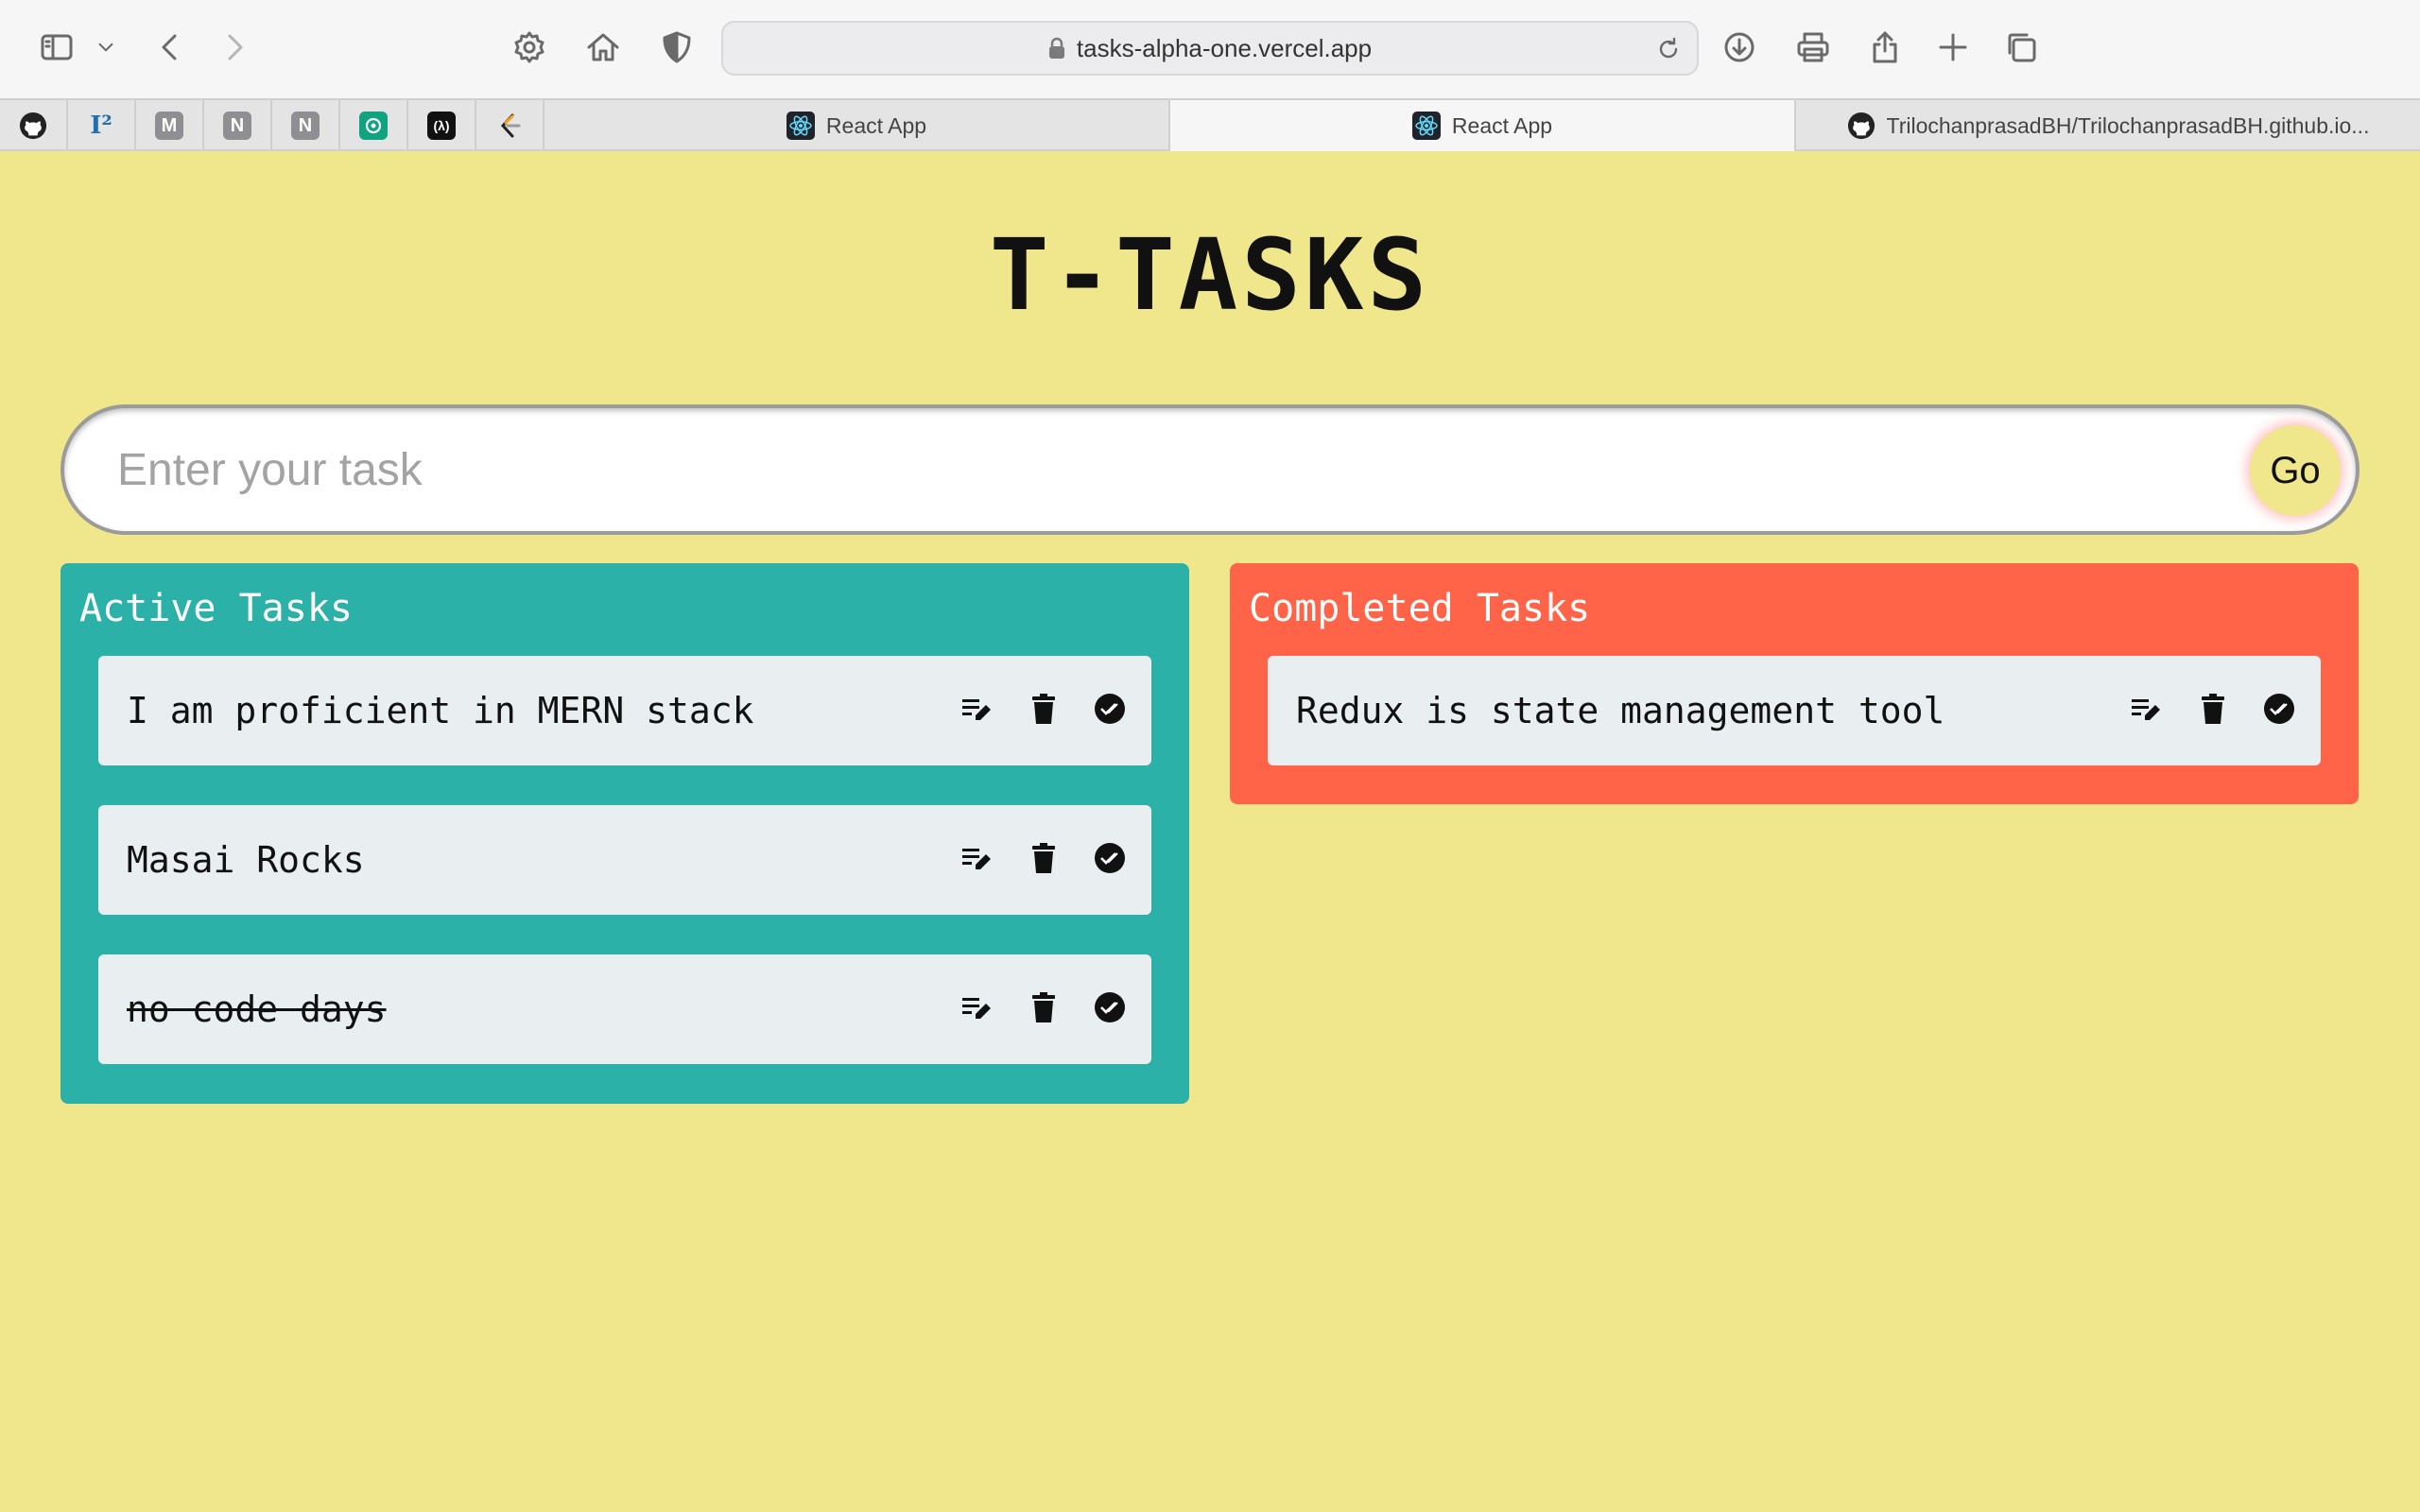  I want to click on task-text: Redux is state management tool, so click(1620, 710).